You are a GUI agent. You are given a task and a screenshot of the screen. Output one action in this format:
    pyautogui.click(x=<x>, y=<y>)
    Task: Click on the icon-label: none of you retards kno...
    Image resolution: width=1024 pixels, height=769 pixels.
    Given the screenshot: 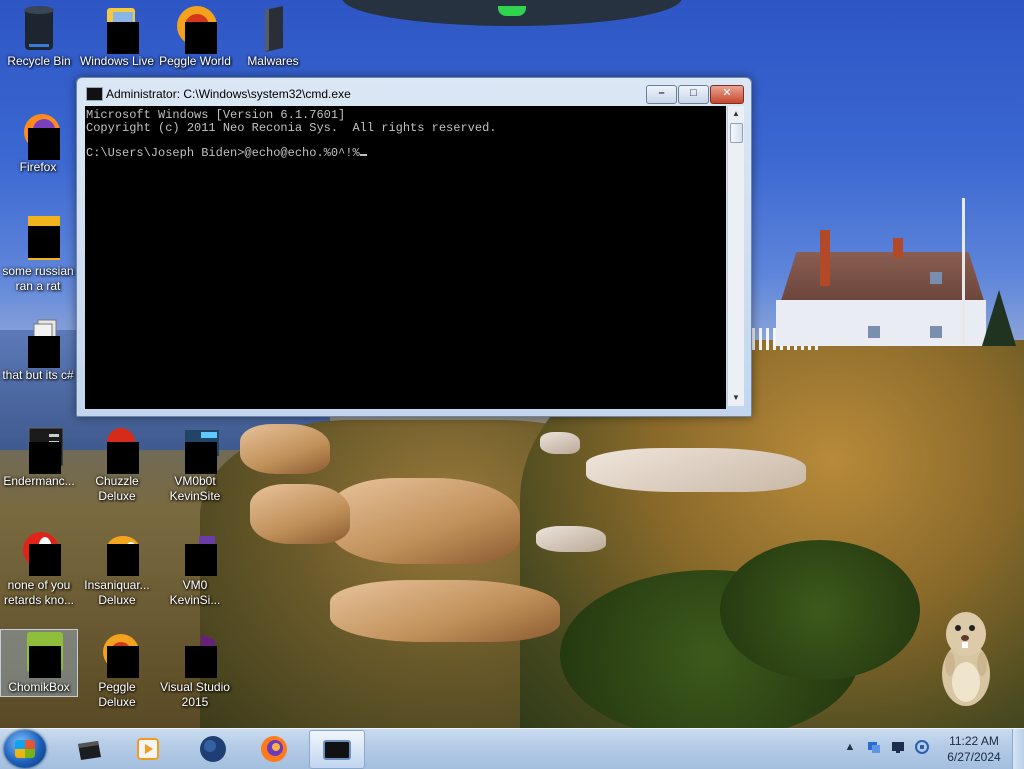 What is the action you would take?
    pyautogui.click(x=39, y=592)
    